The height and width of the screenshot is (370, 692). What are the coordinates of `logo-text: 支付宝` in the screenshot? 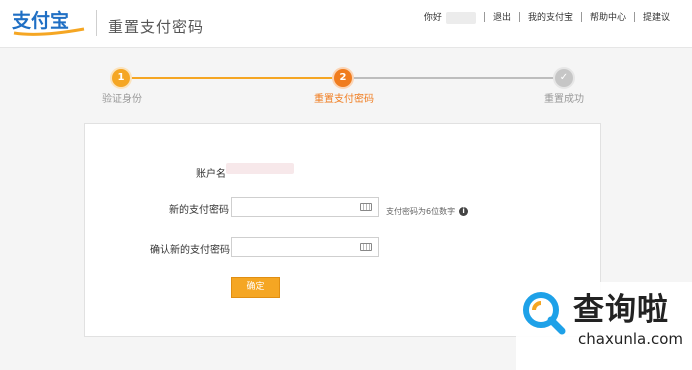 It's located at (40, 20).